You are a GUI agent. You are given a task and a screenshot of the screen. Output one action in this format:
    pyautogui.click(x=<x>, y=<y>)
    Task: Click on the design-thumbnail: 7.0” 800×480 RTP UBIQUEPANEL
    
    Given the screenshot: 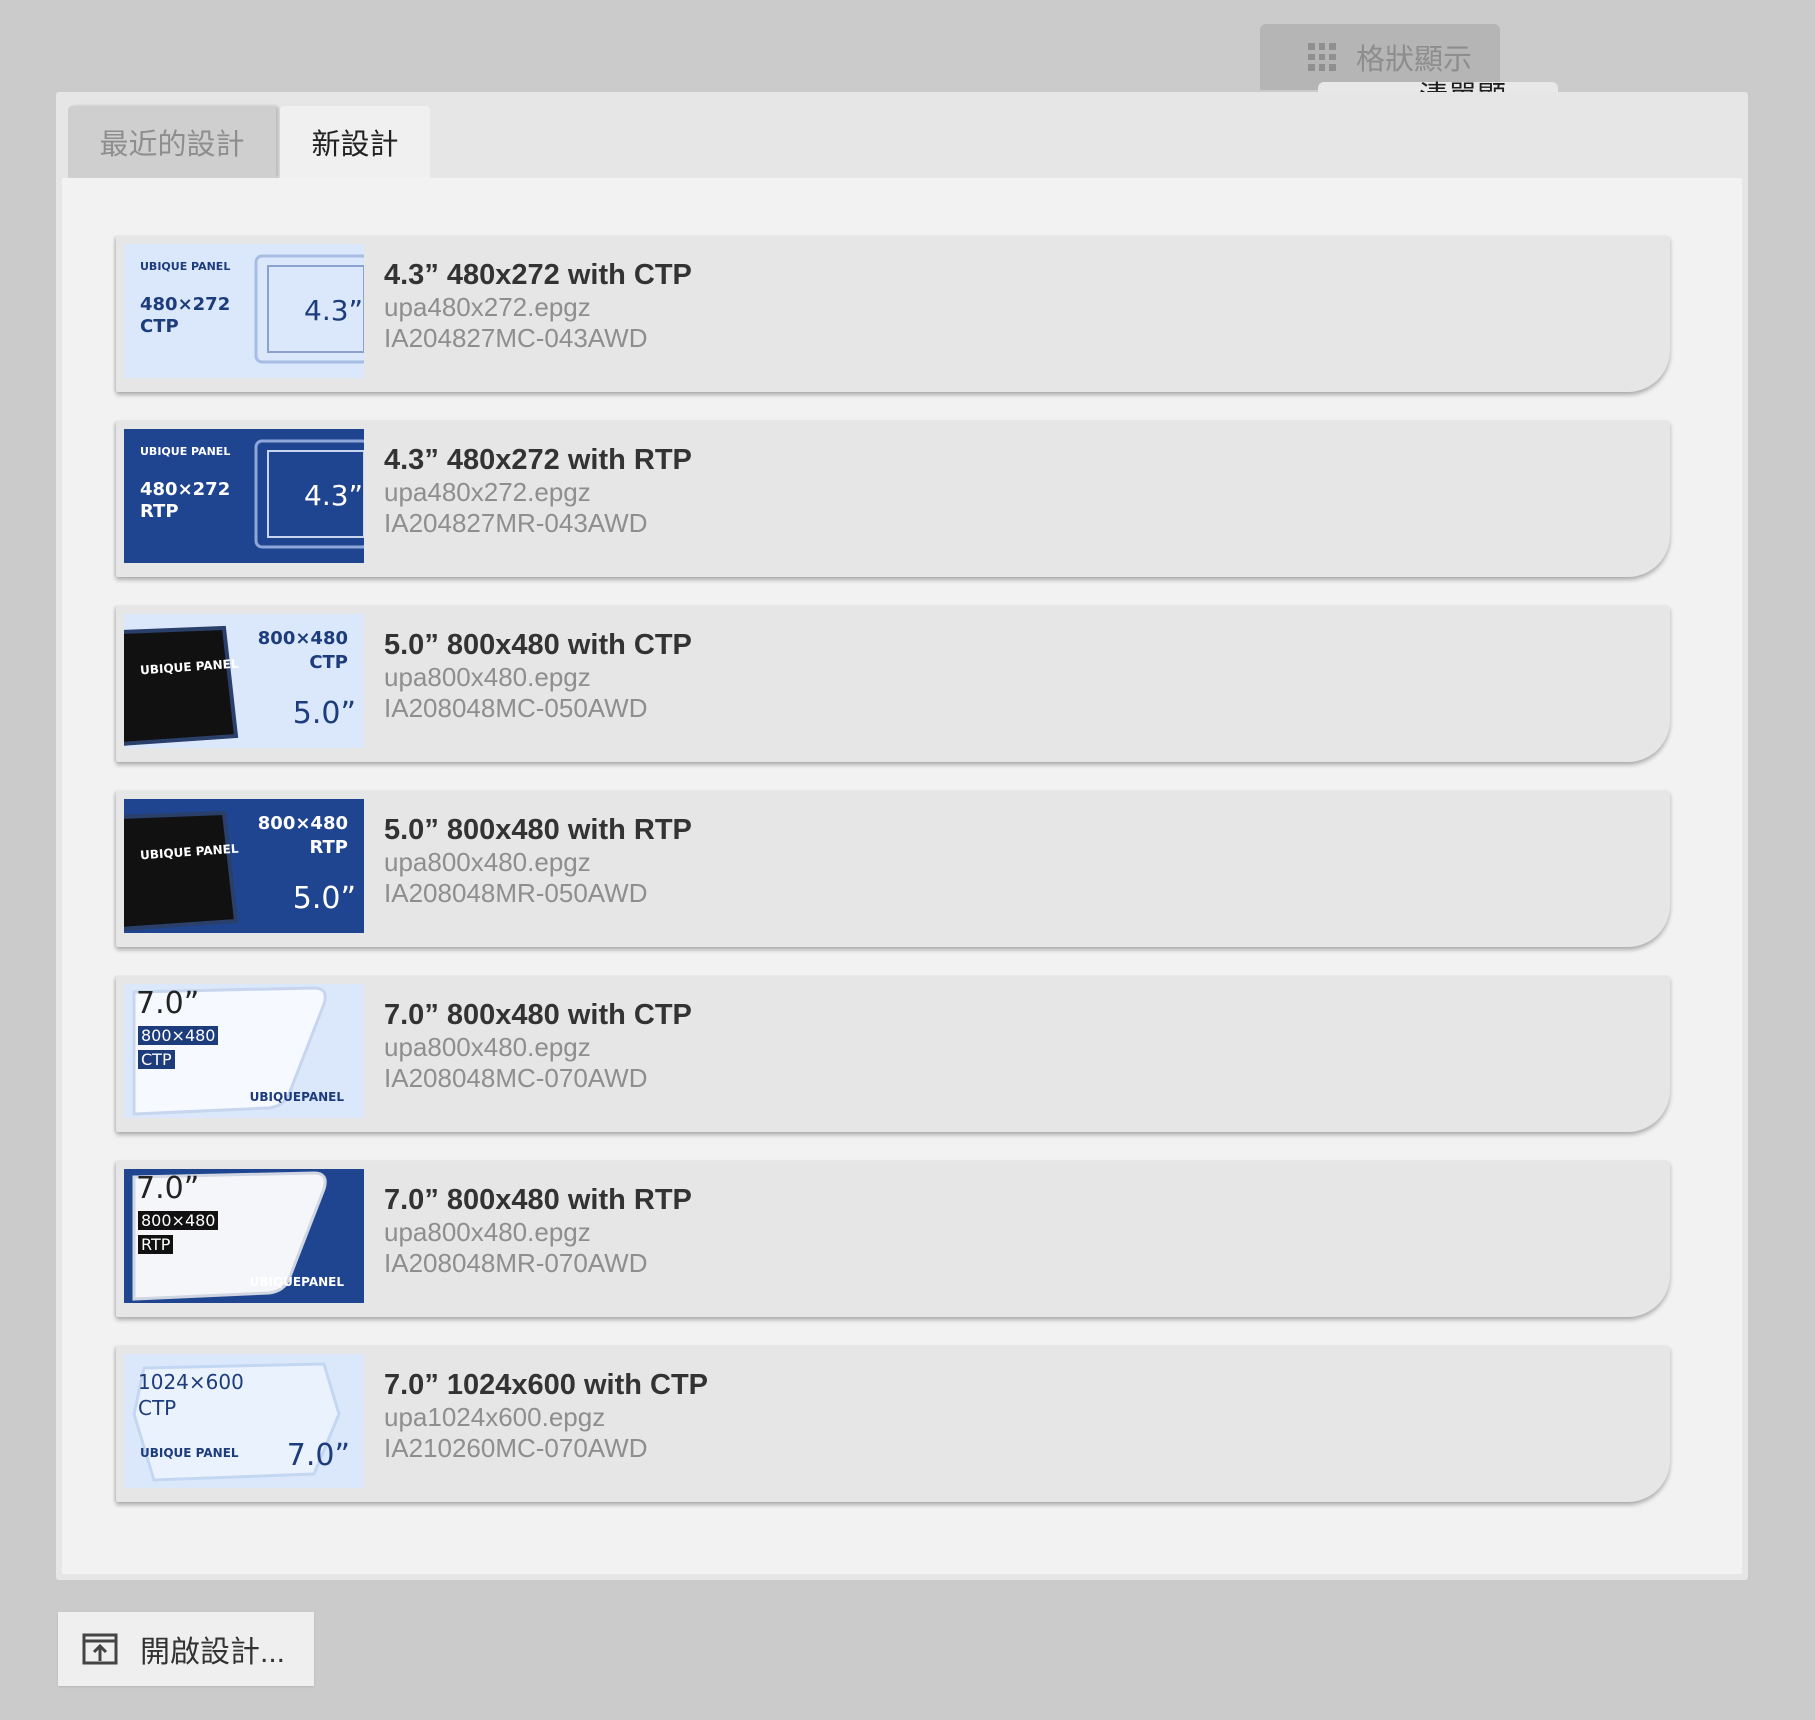 What is the action you would take?
    pyautogui.click(x=244, y=1236)
    